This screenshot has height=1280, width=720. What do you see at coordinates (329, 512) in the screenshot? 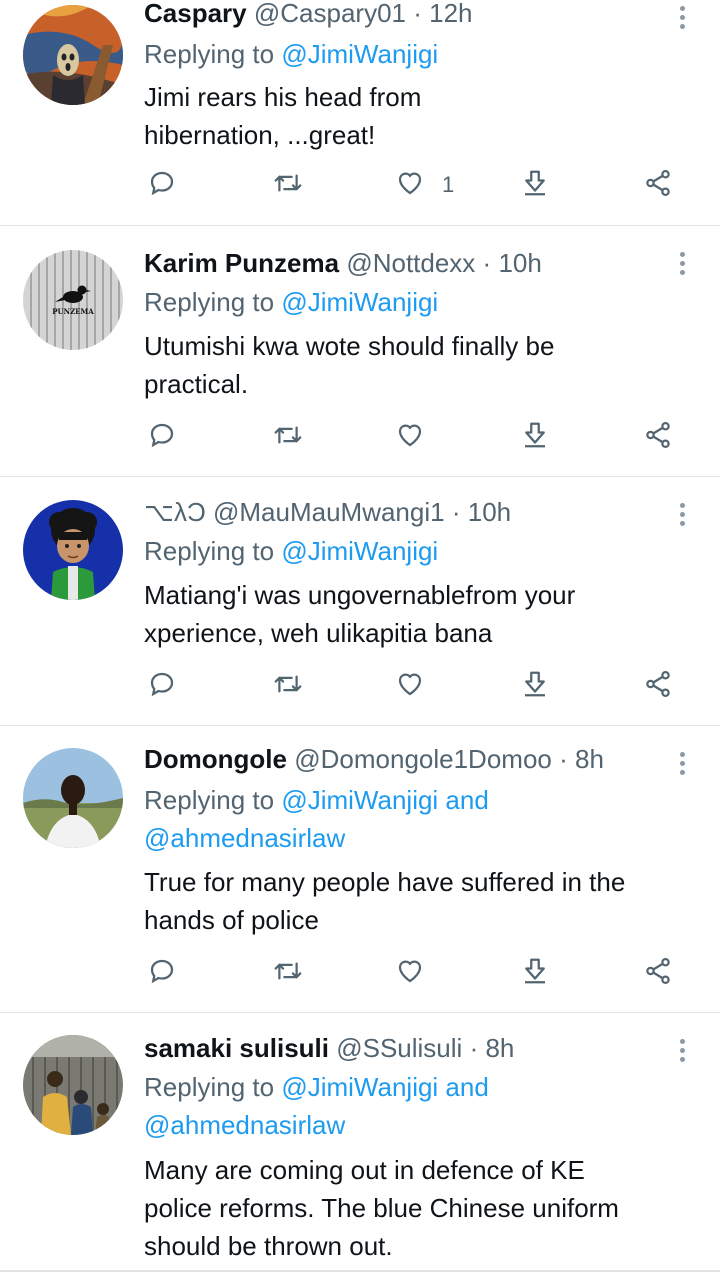
I see `user-handle: @MauMauMwangi1` at bounding box center [329, 512].